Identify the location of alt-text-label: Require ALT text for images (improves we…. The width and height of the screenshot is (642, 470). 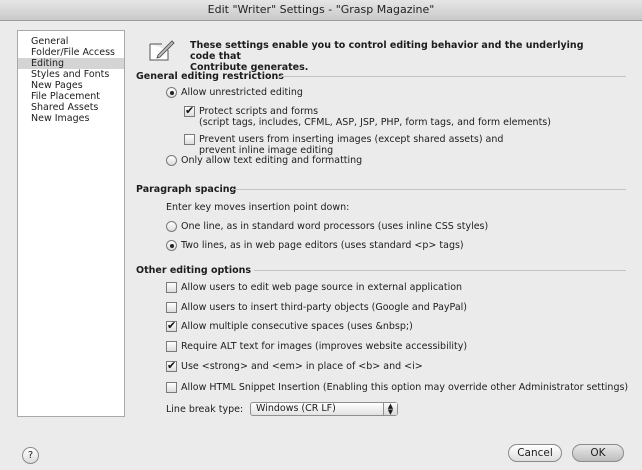
(324, 346).